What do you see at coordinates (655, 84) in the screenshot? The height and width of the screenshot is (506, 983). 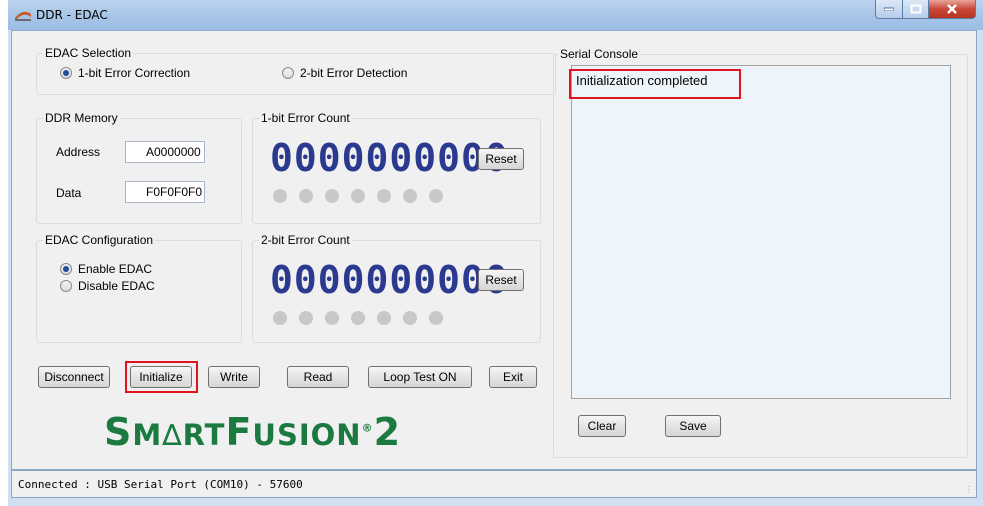 I see `console-highlight` at bounding box center [655, 84].